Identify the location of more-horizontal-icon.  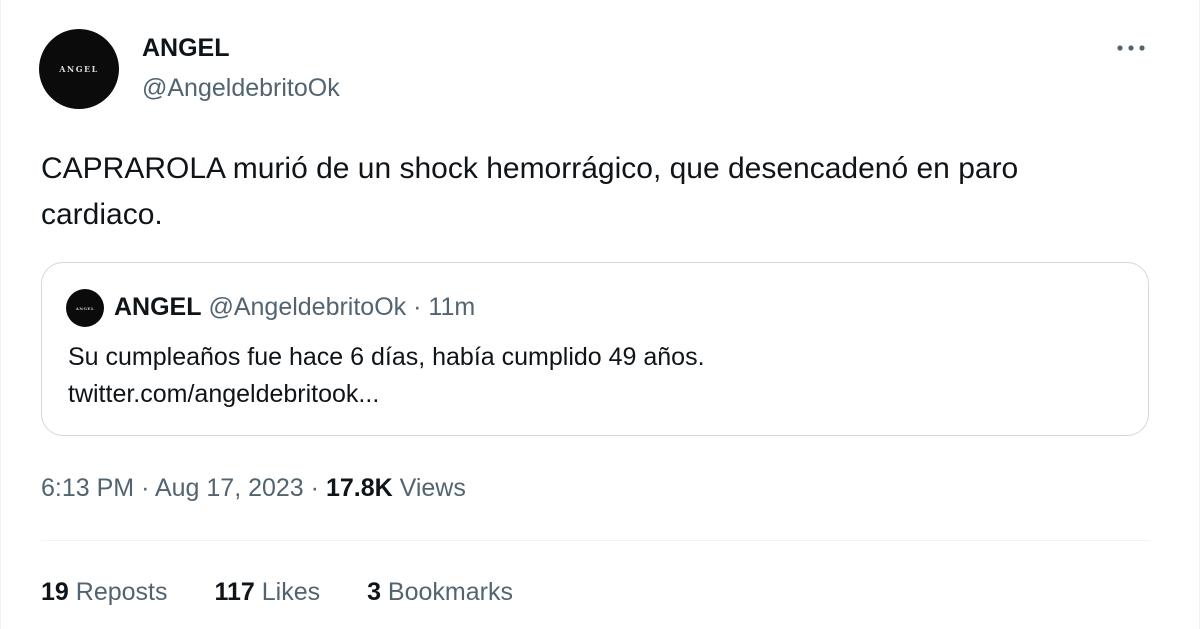
(1131, 48).